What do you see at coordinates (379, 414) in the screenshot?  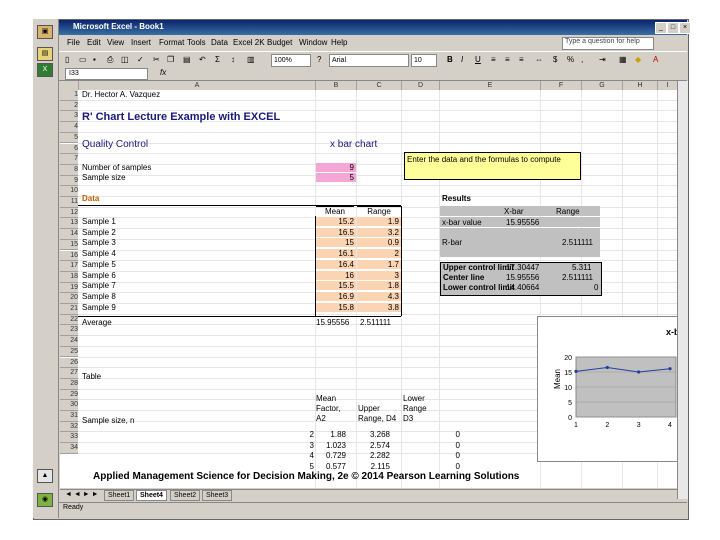 I see `table-header-d4: Upper Range, D4` at bounding box center [379, 414].